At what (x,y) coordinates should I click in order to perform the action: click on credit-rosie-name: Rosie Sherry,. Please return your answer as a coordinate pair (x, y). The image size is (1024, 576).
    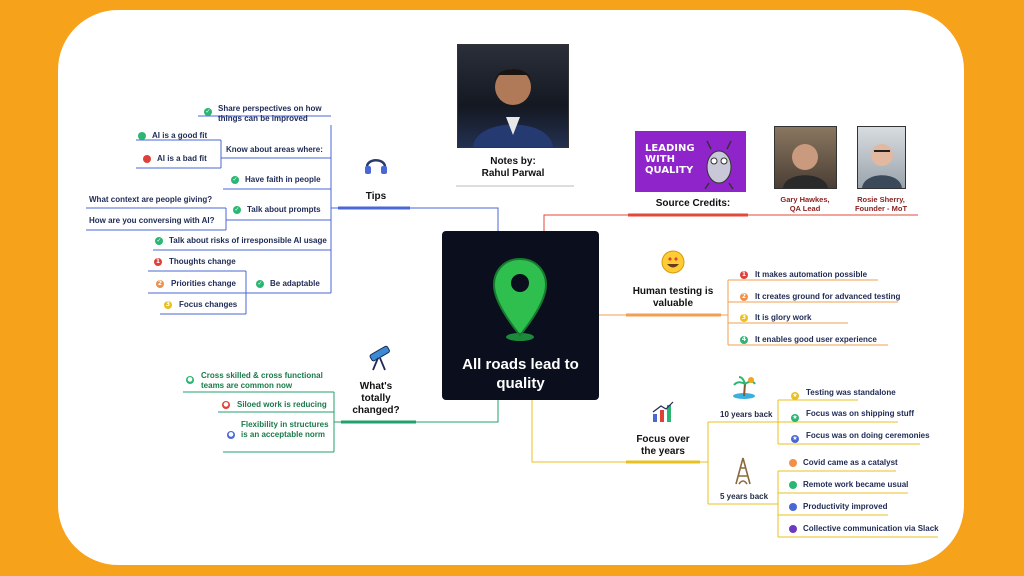
    Looking at the image, I should click on (881, 199).